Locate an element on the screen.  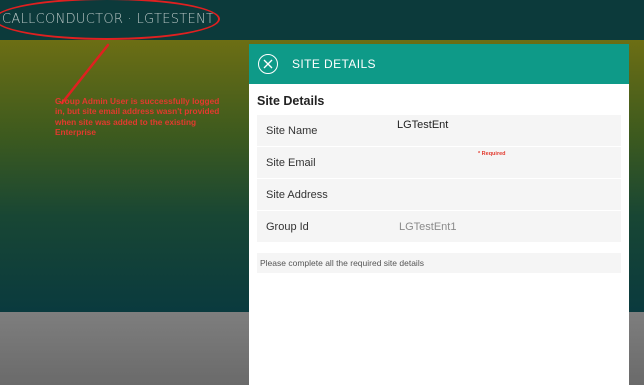
group-id-row: Group Id LGTestEnt1 is located at coordinates (439, 227).